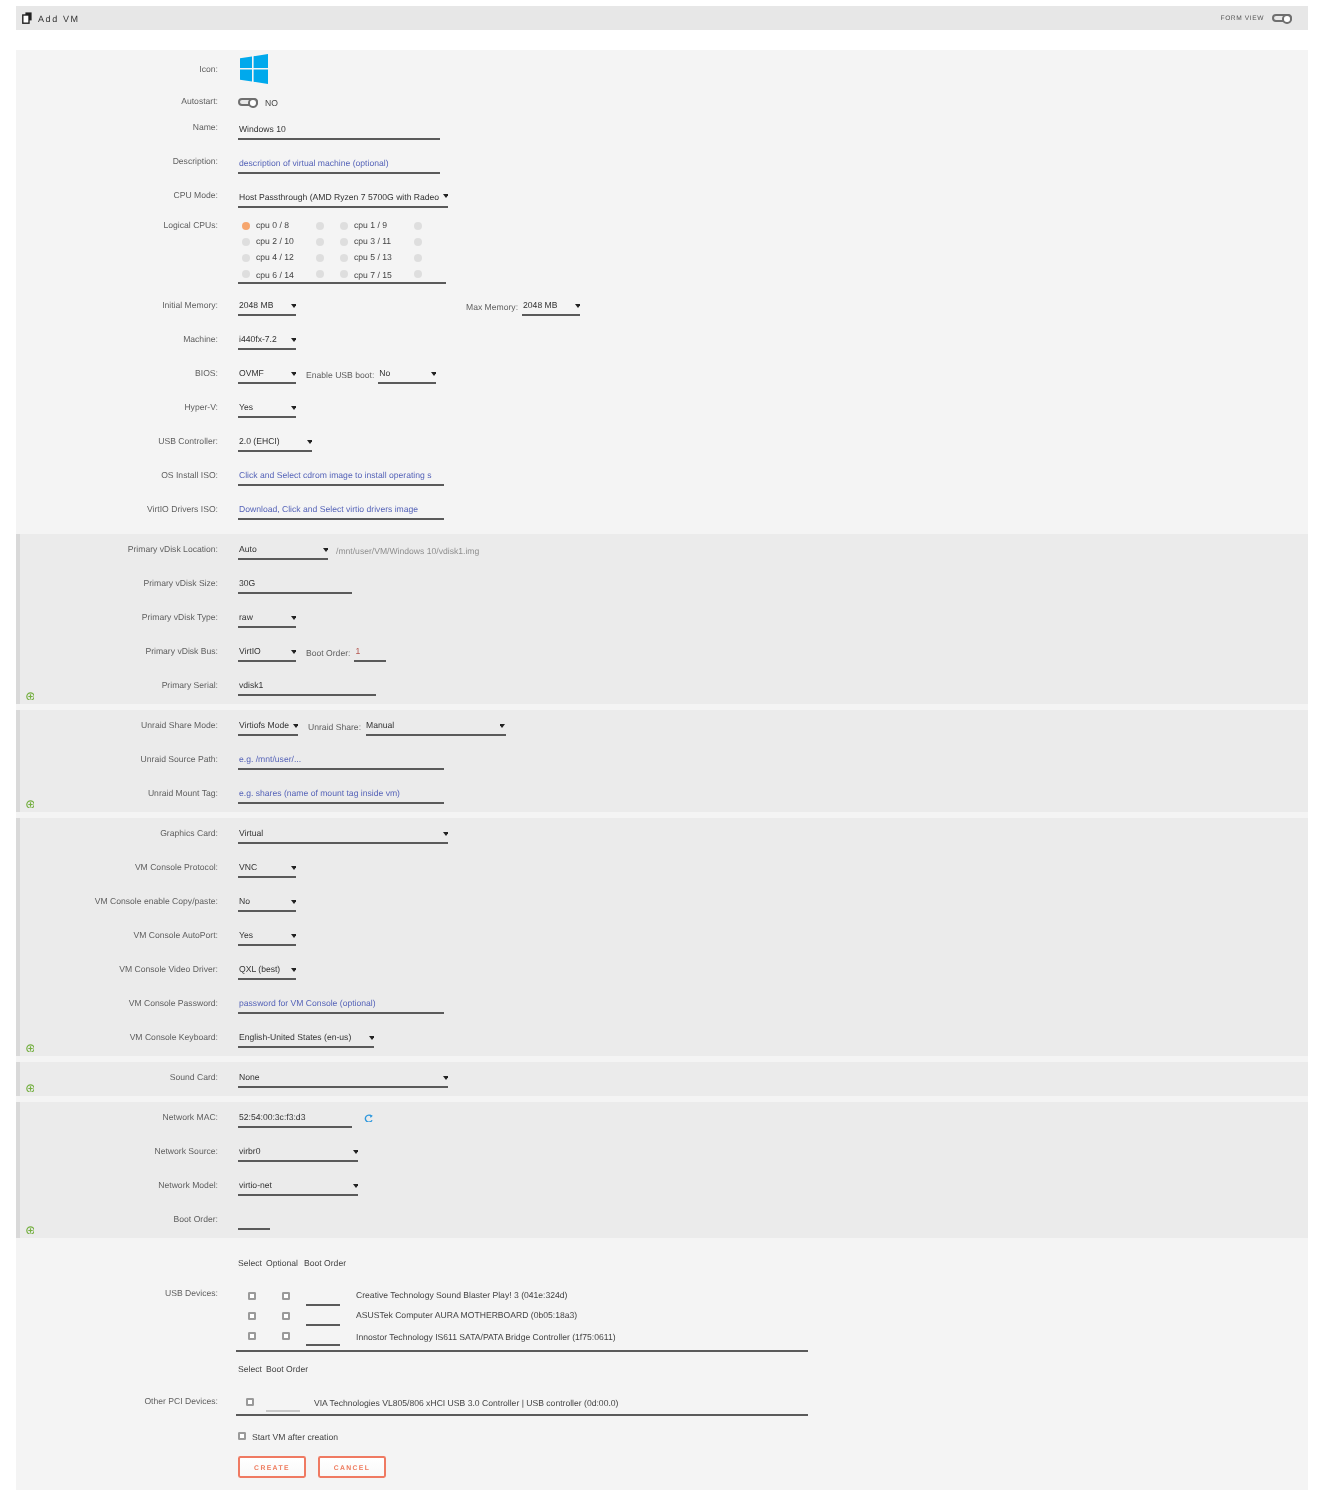 The height and width of the screenshot is (1500, 1322). I want to click on stacked-pages-icon, so click(27, 18).